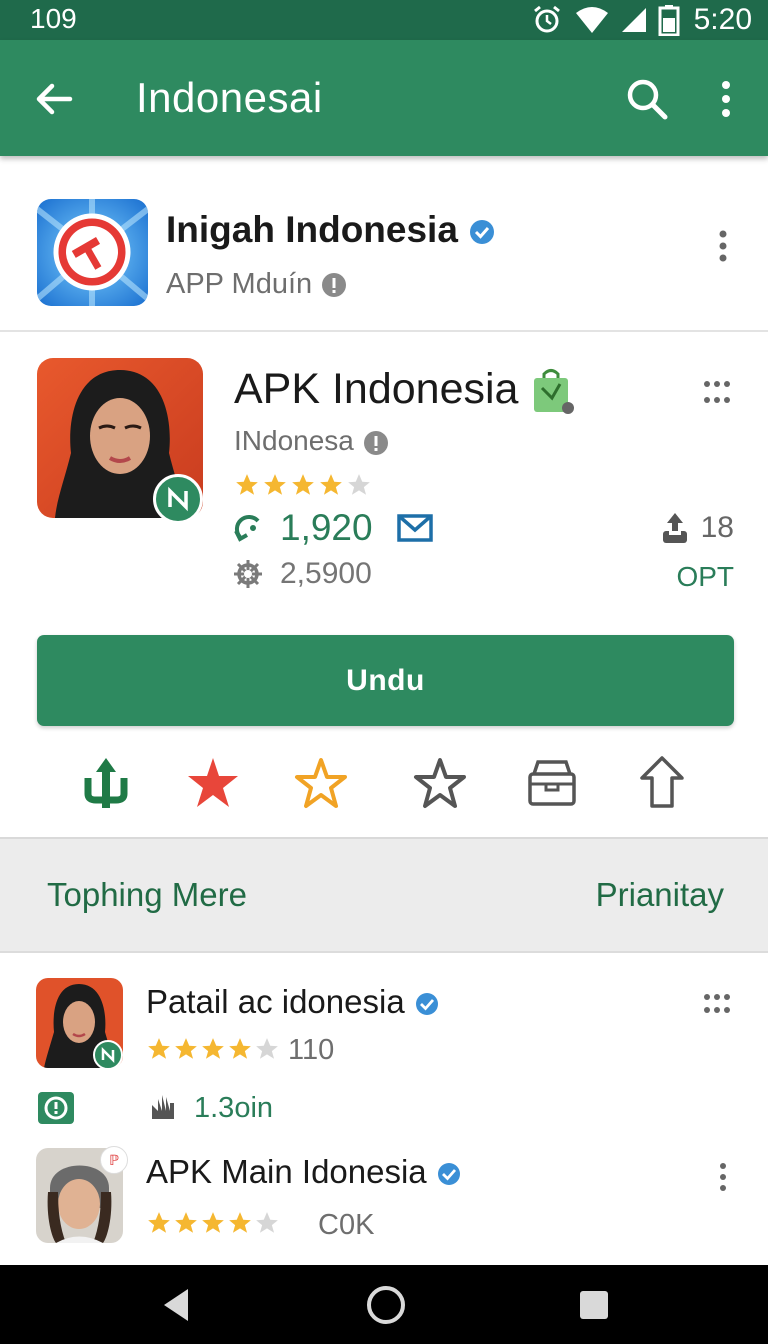 The width and height of the screenshot is (768, 1344). I want to click on app-bar: Indonesai, so click(384, 98).